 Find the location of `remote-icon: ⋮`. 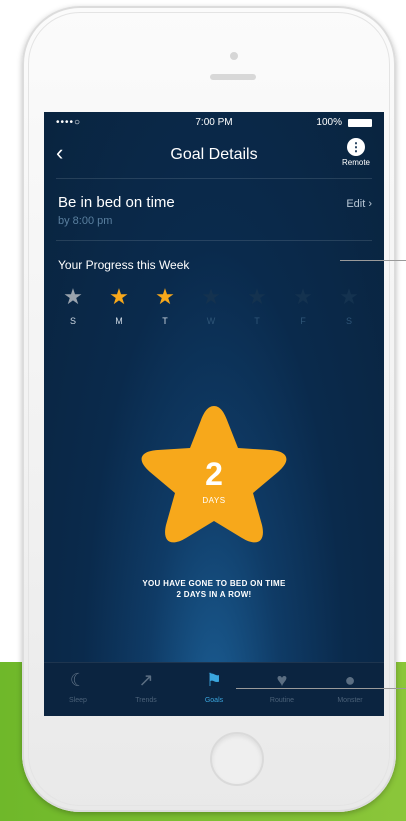

remote-icon: ⋮ is located at coordinates (356, 147).